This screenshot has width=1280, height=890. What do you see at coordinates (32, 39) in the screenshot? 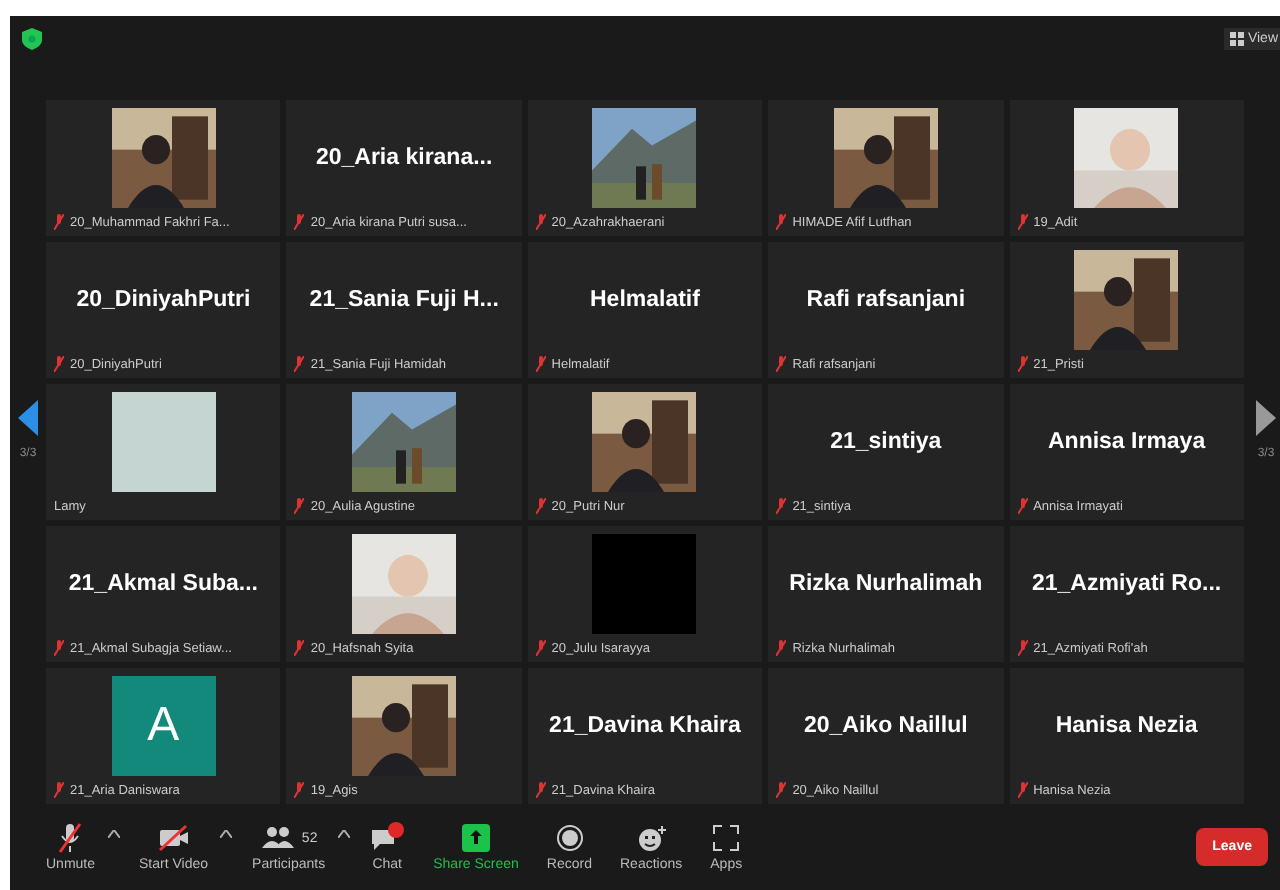
I see `shield-icon` at bounding box center [32, 39].